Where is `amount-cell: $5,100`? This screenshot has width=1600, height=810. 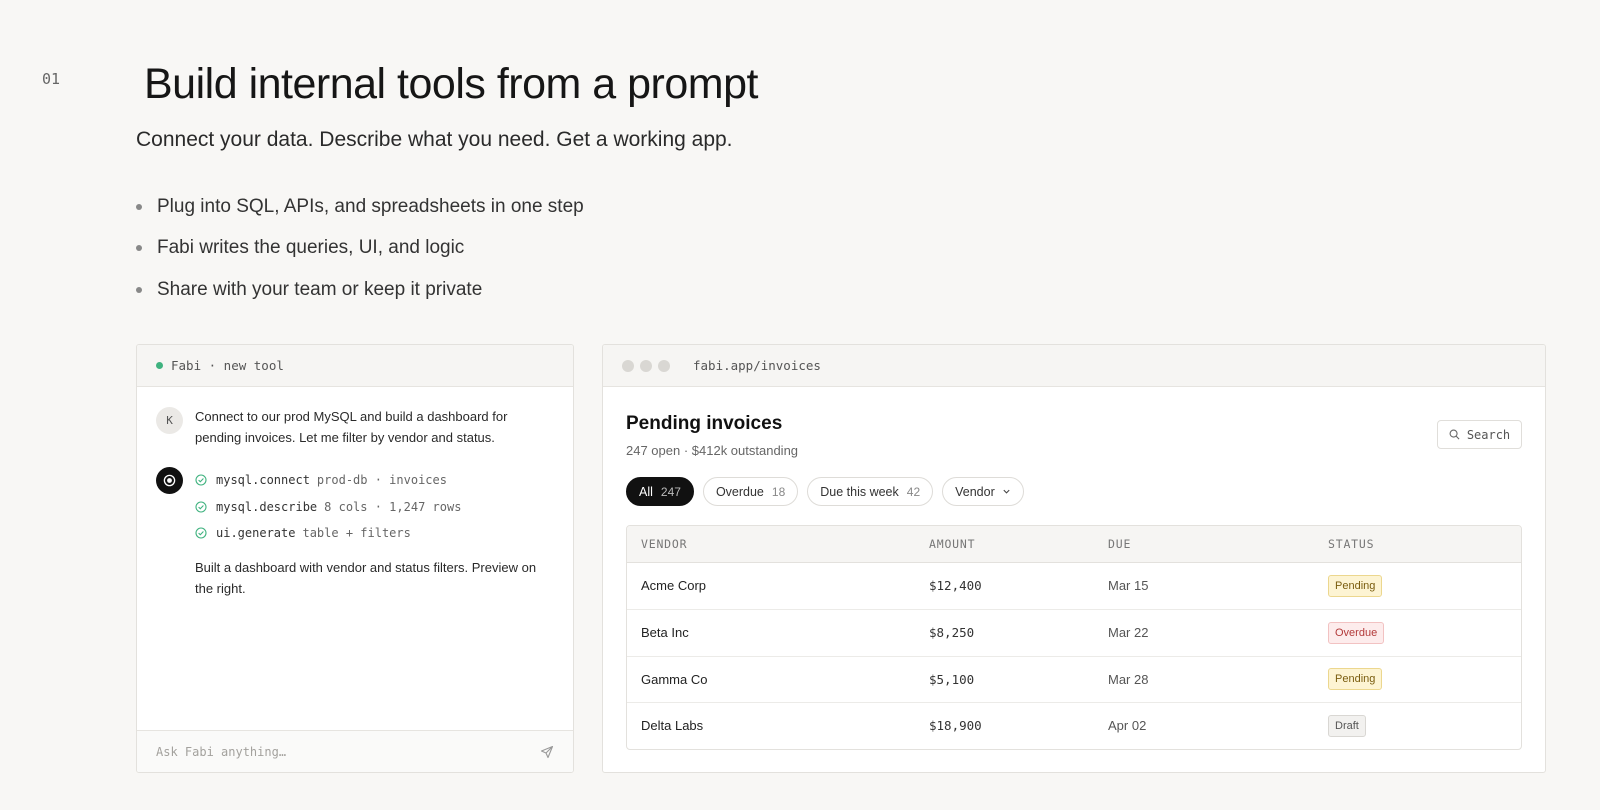 amount-cell: $5,100 is located at coordinates (952, 679).